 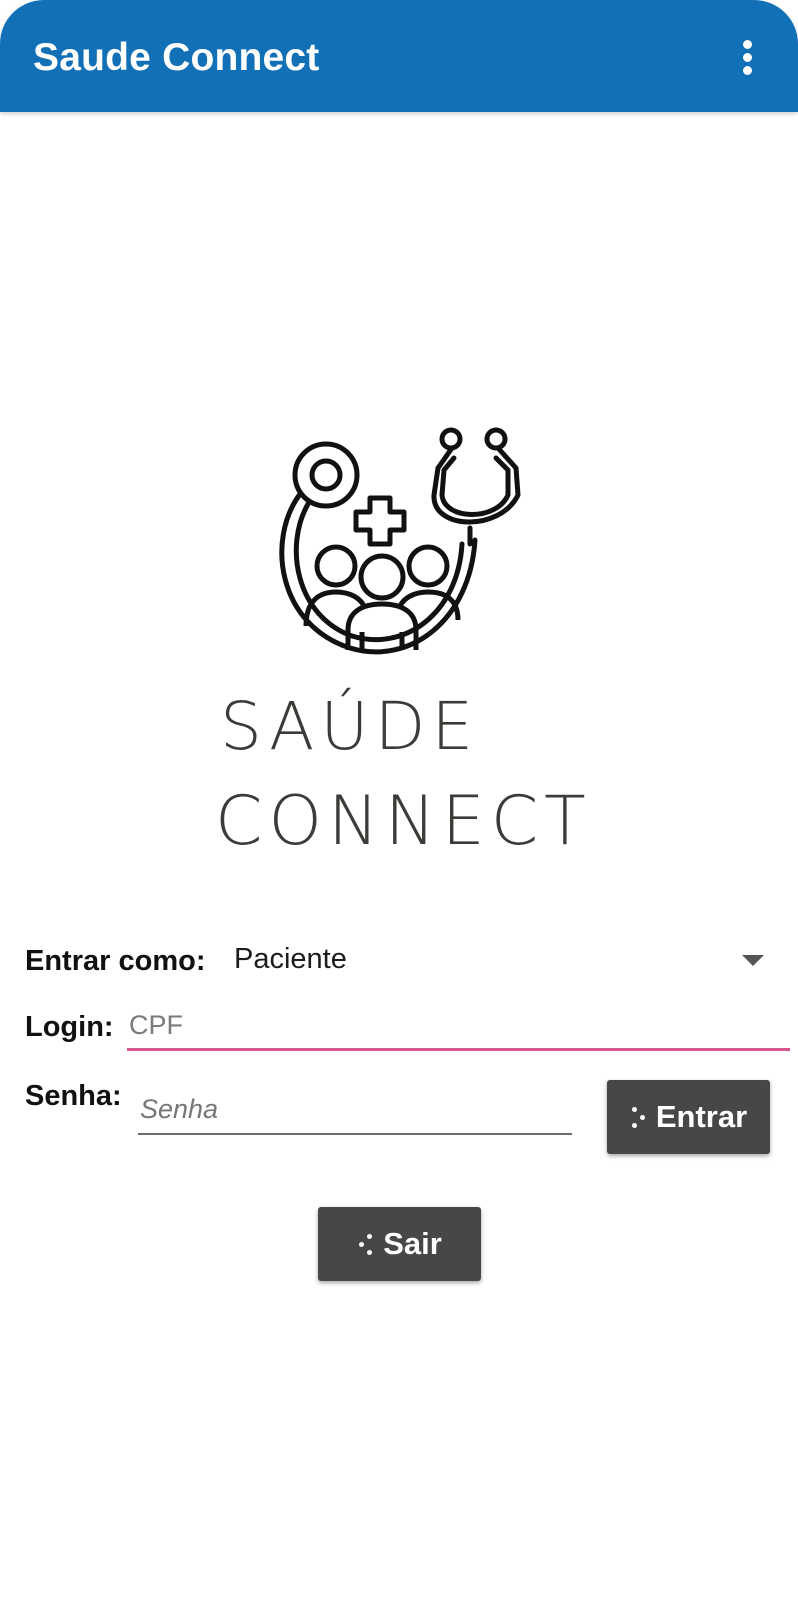 I want to click on more-vert-icon, so click(x=747, y=58).